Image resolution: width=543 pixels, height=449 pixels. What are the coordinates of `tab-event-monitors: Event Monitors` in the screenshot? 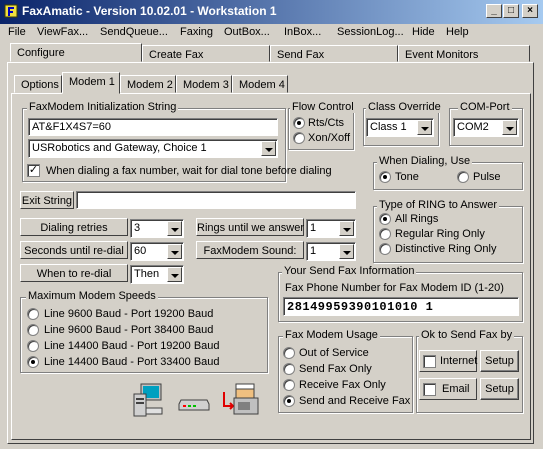 It's located at (464, 53).